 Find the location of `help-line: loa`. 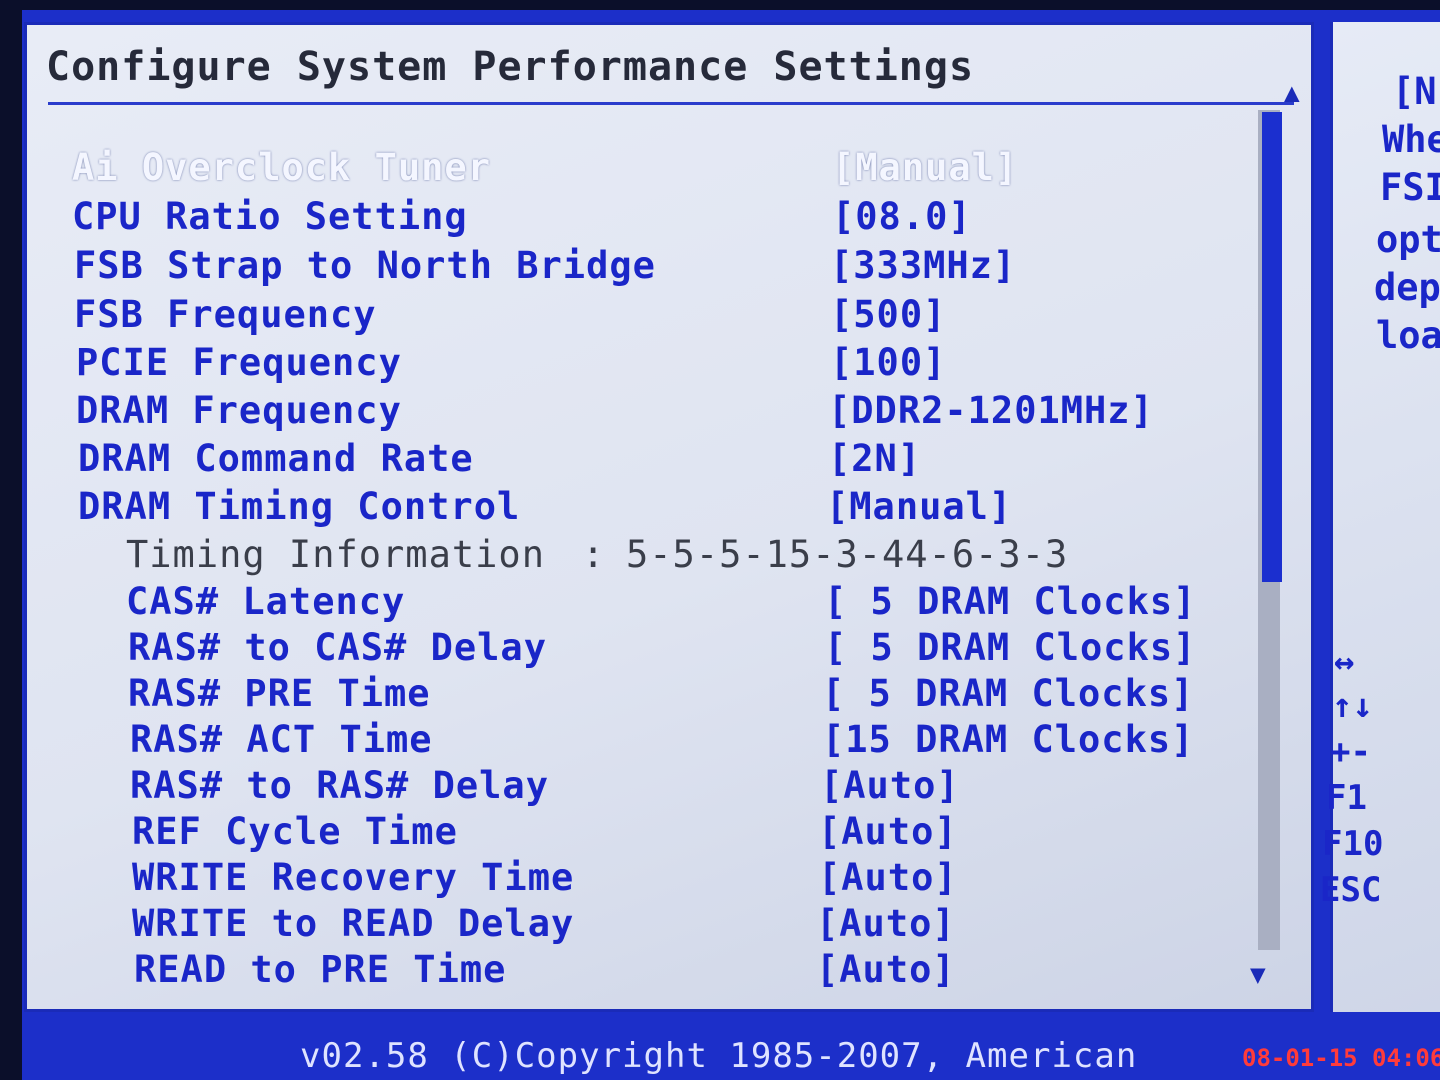

help-line: loa is located at coordinates (1408, 335).